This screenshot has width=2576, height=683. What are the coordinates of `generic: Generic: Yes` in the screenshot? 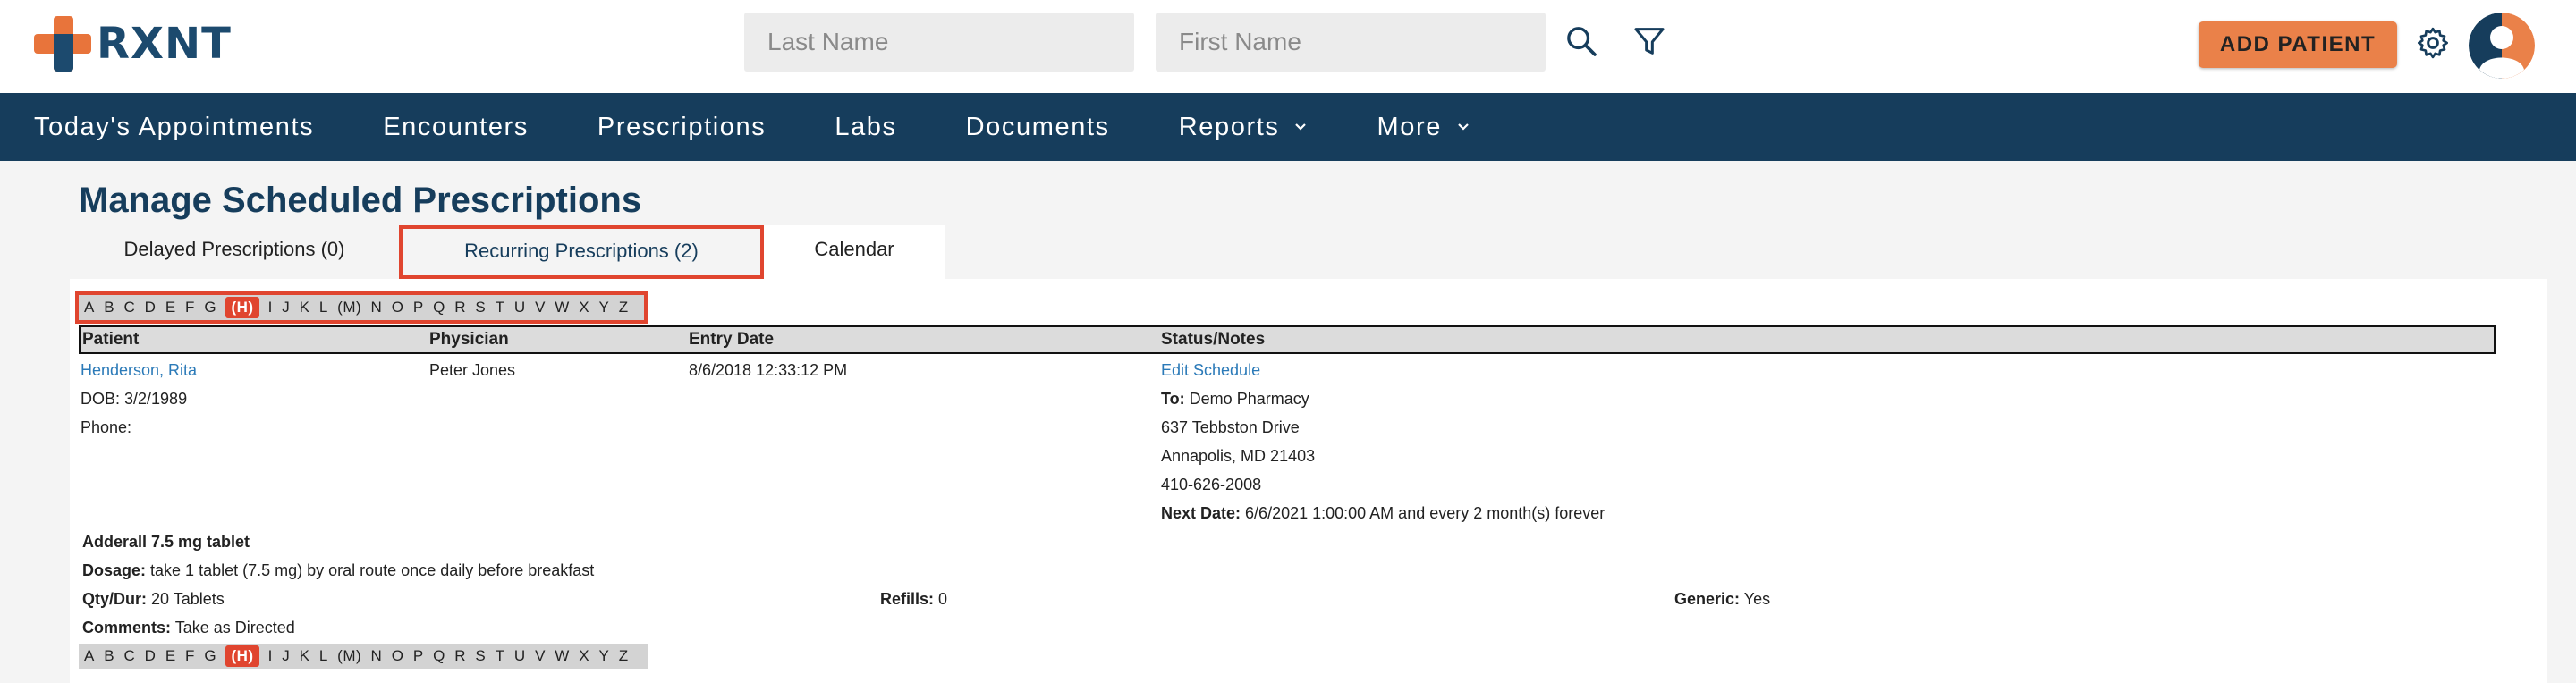 It's located at (1722, 599).